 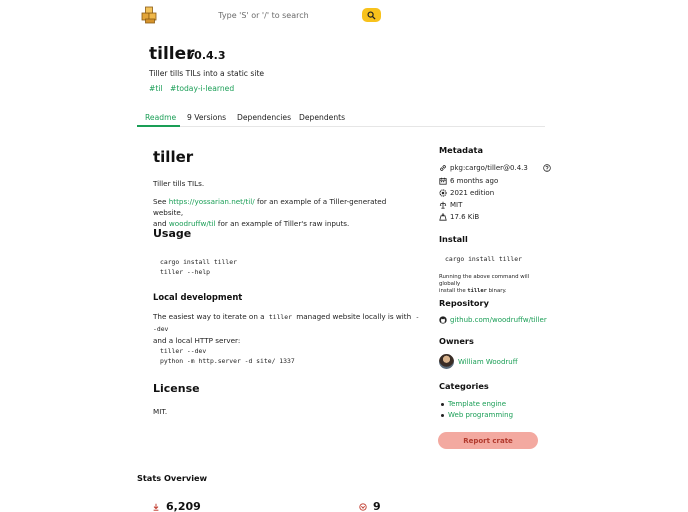 What do you see at coordinates (280, 317) in the screenshot?
I see `inline-code: tiller` at bounding box center [280, 317].